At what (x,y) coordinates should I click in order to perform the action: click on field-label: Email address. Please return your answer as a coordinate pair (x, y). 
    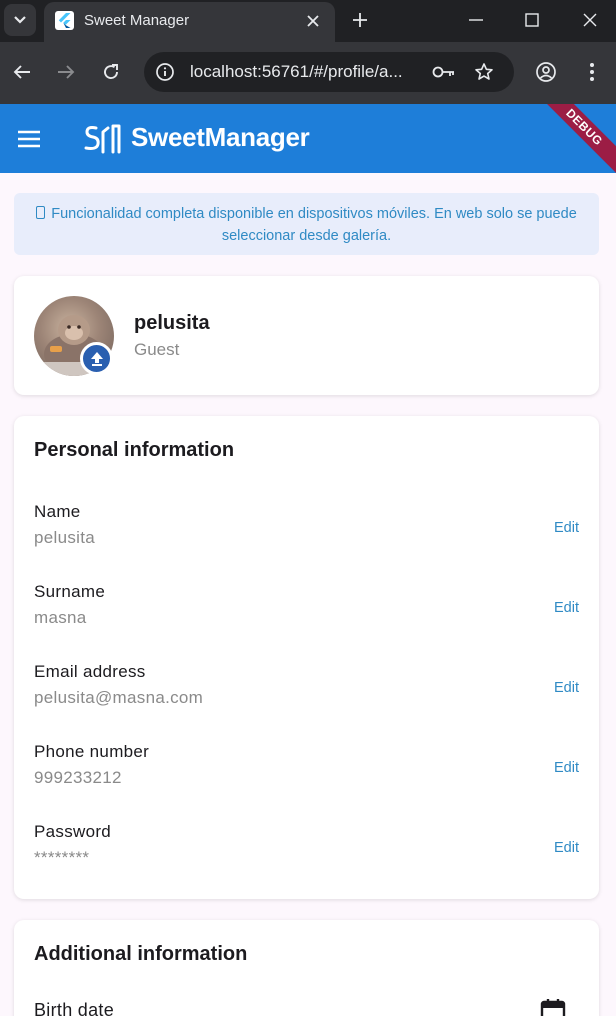
    Looking at the image, I should click on (90, 671).